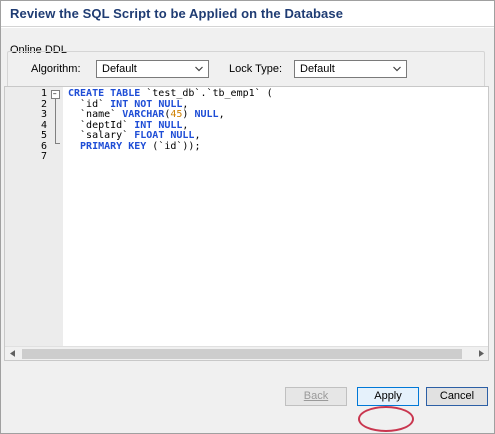  What do you see at coordinates (164, 135) in the screenshot?
I see `code-keyword: FLOAT NULL` at bounding box center [164, 135].